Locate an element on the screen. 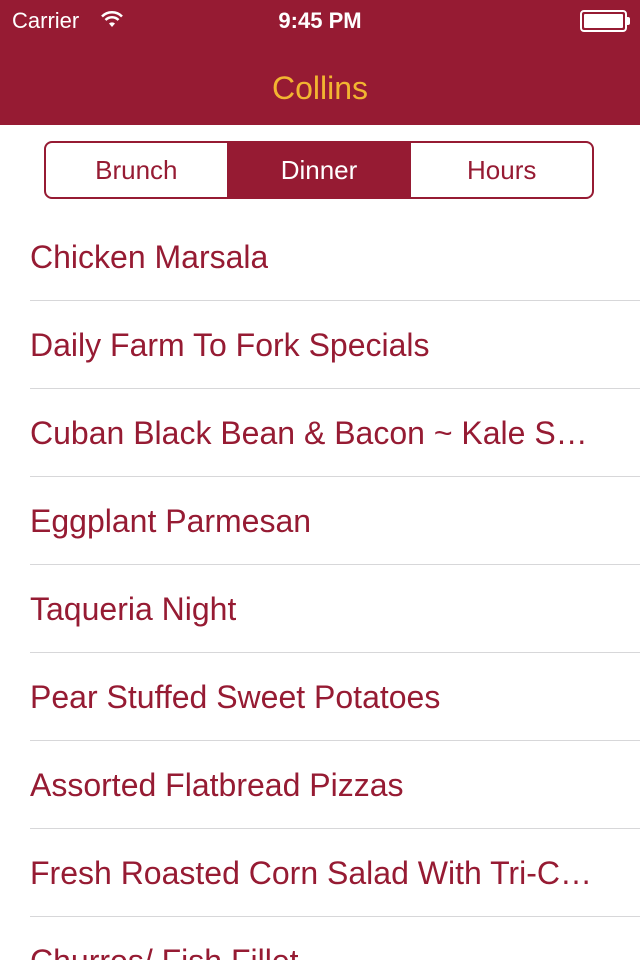 This screenshot has height=960, width=640. menu-segmented-control: Brunch Dinner Hours is located at coordinates (319, 170).